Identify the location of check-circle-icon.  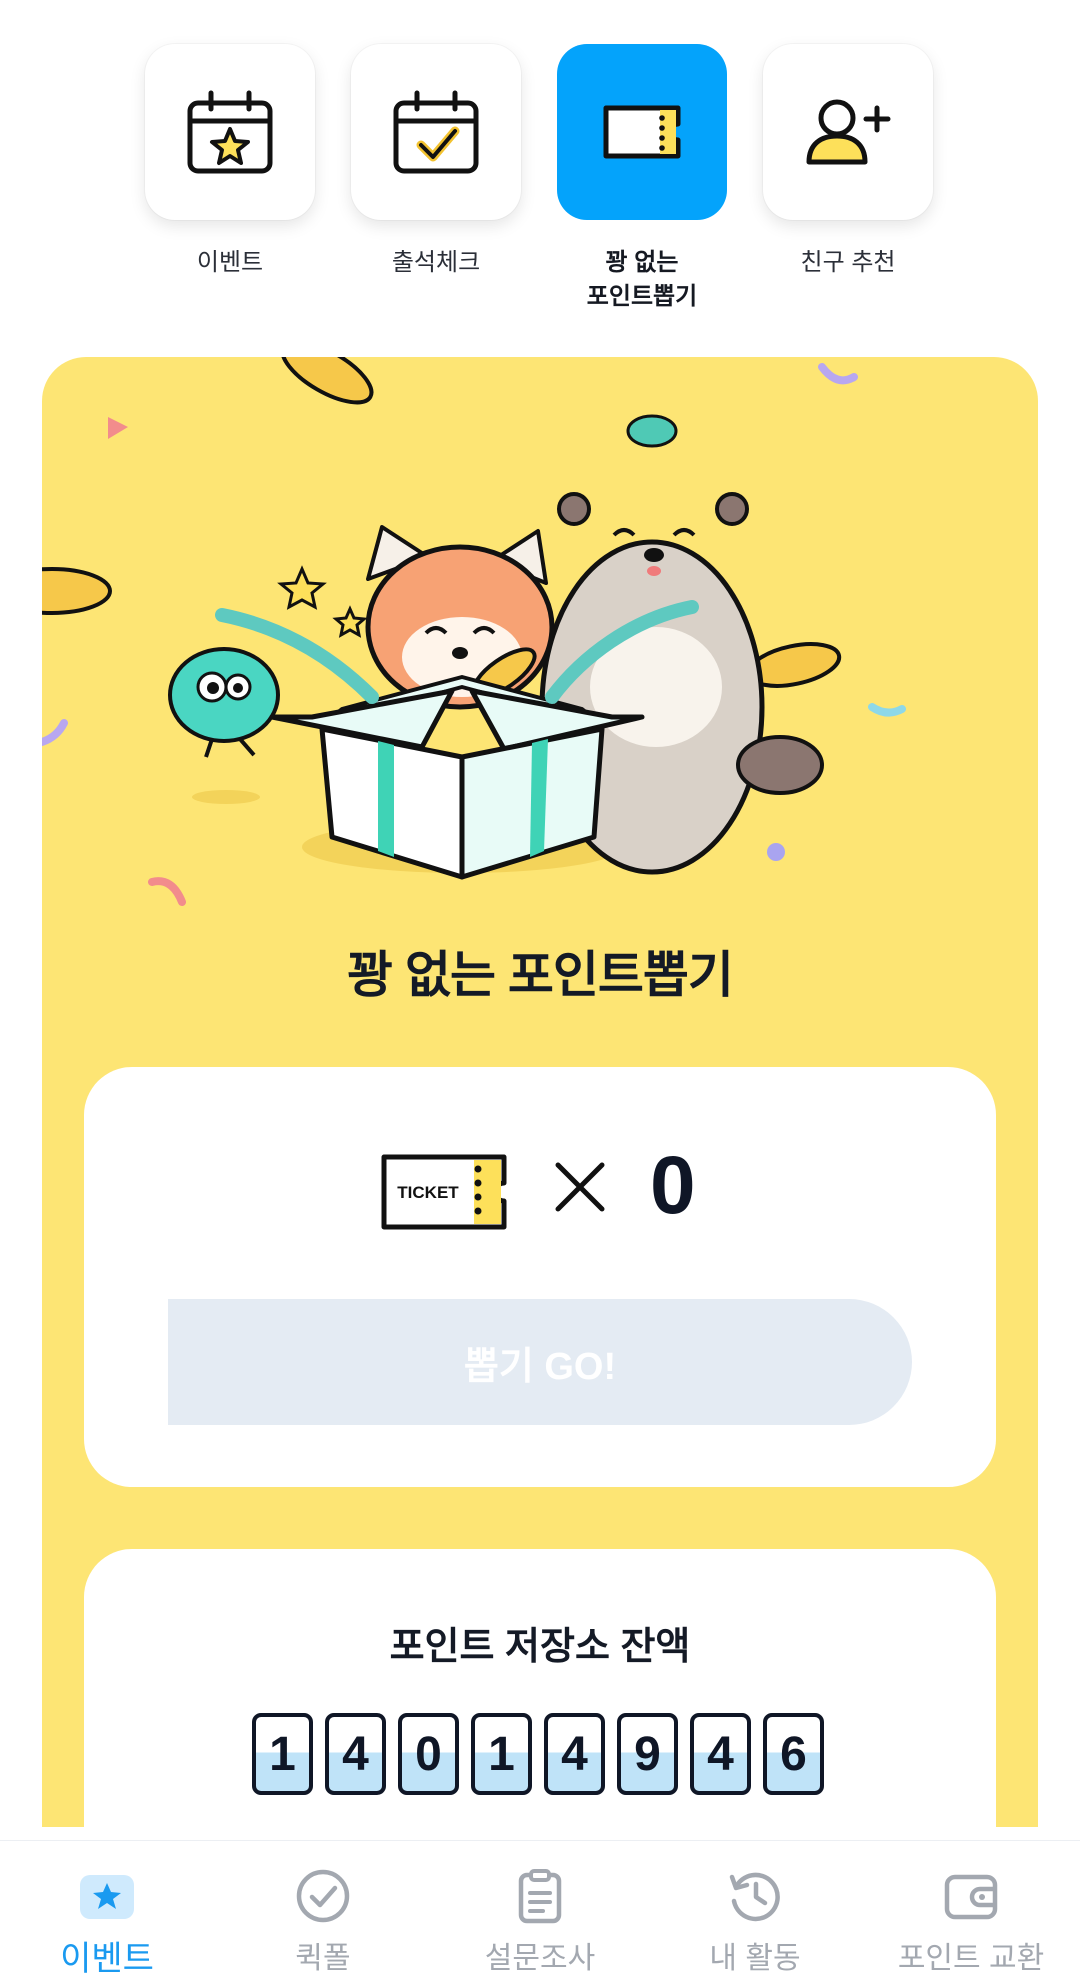
(323, 1896).